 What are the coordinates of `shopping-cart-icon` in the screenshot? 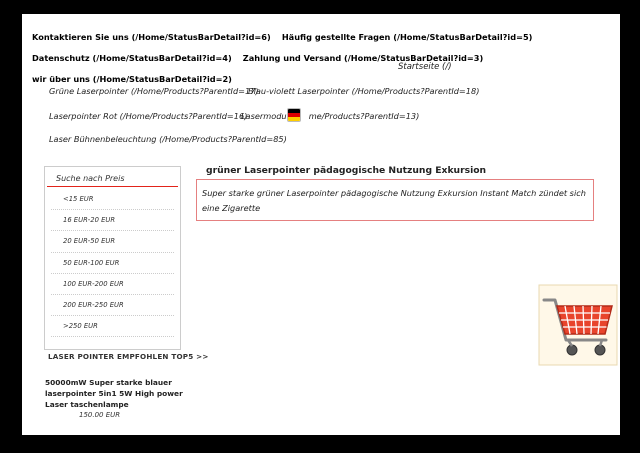 It's located at (578, 325).